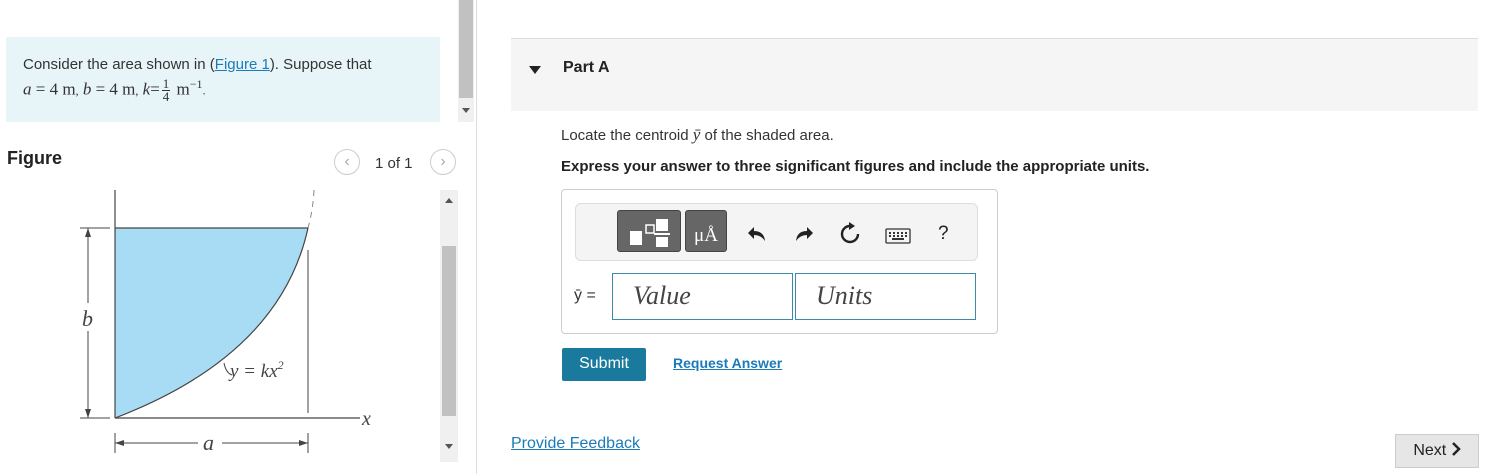 This screenshot has height=474, width=1493. I want to click on redo-icon, so click(804, 234).